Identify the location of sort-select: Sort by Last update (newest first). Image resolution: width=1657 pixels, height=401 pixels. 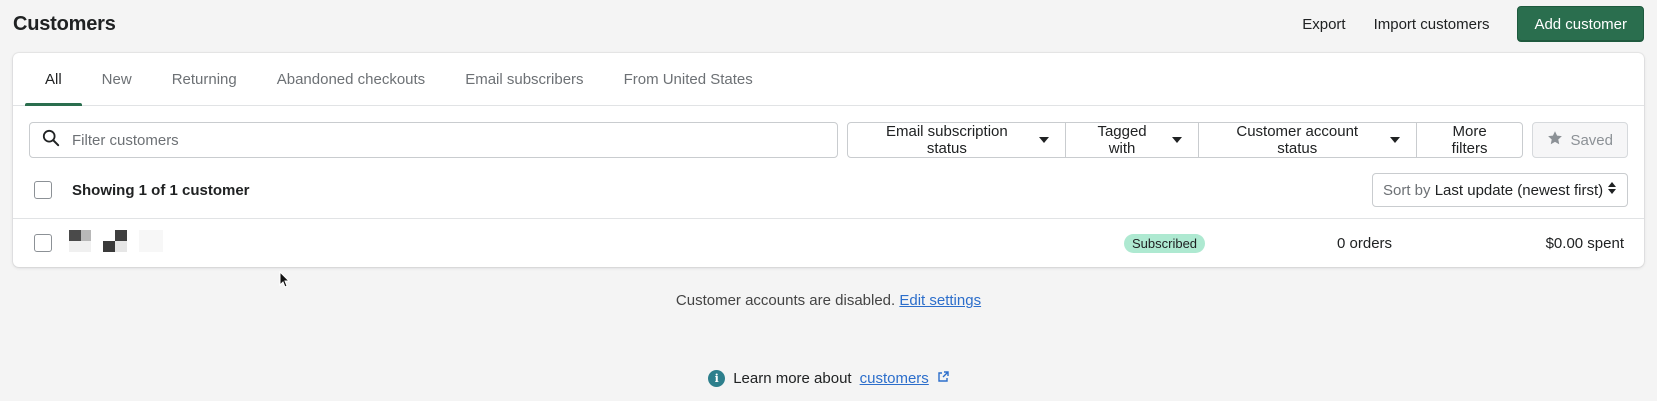
(1500, 190).